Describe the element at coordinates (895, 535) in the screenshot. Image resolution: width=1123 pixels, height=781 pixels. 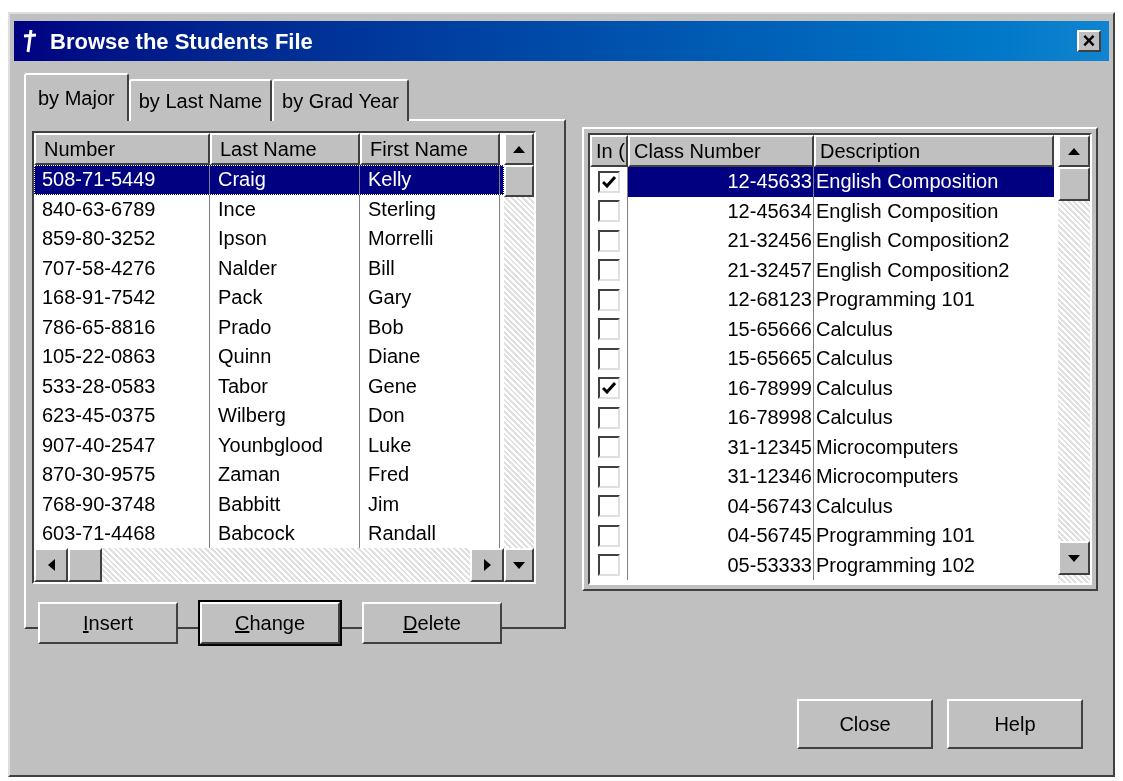
I see `table-cell-text: Programming 101` at that location.